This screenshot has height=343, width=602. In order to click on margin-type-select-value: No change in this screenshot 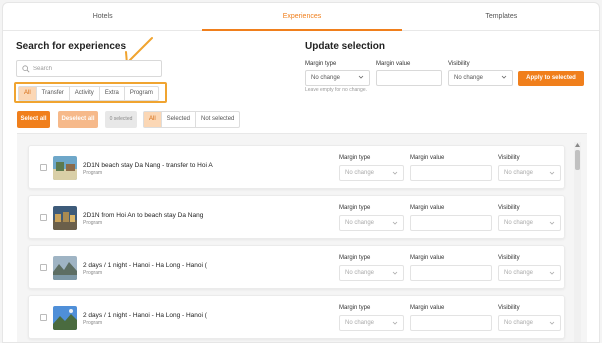, I will do `click(326, 78)`.